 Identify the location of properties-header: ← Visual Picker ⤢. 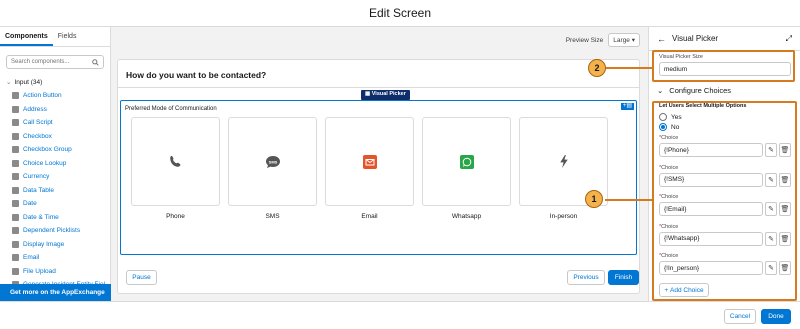
(724, 39).